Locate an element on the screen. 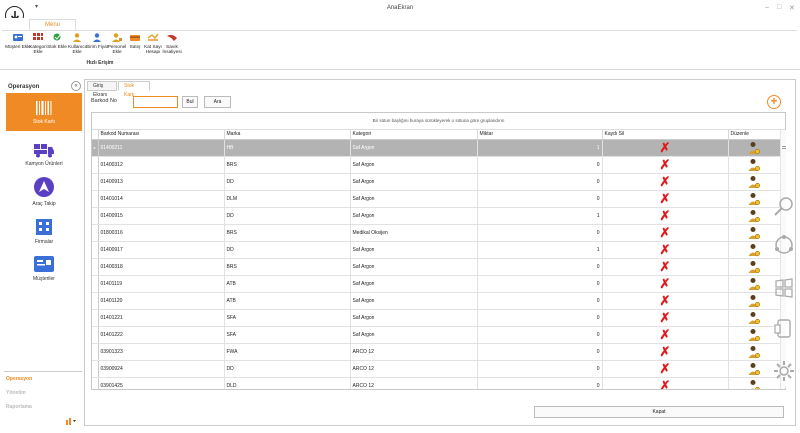 This screenshot has height=433, width=800. vertical-scrollbar is located at coordinates (783, 259).